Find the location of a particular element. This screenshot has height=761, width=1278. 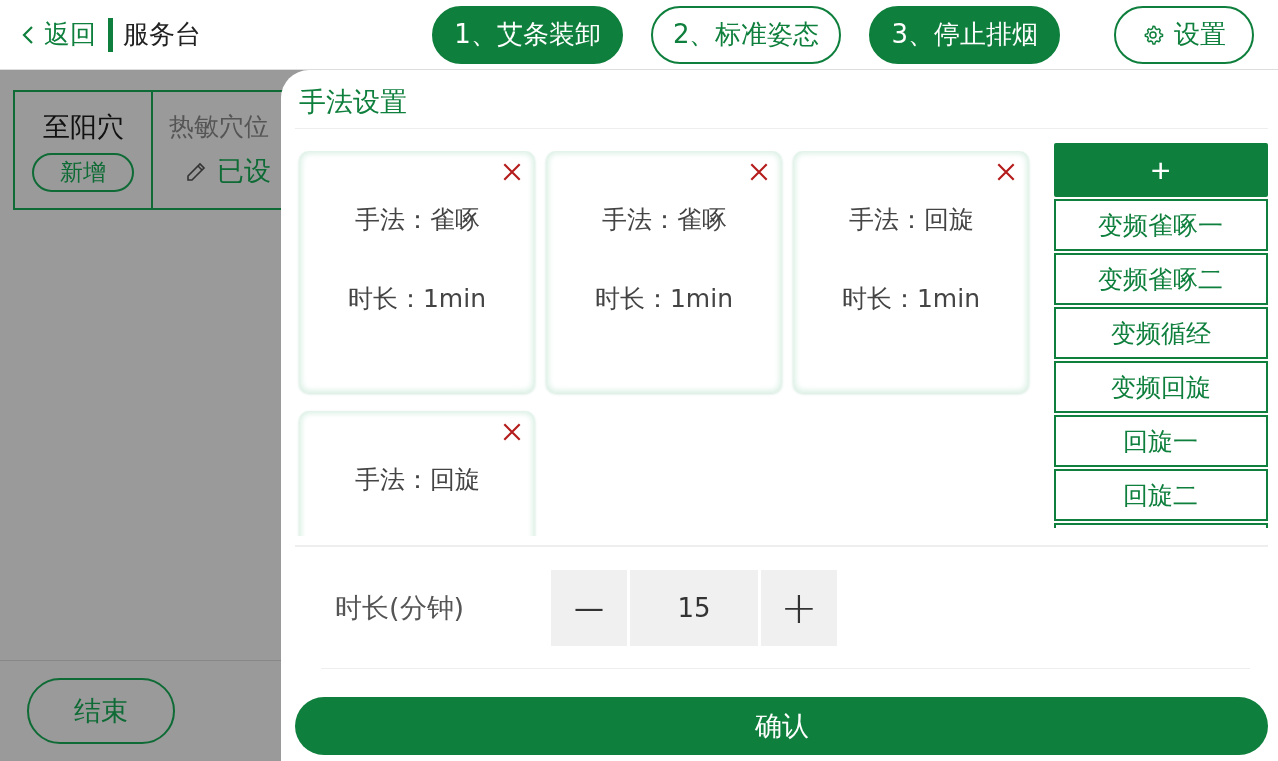

page-title: 服务台 is located at coordinates (162, 34).